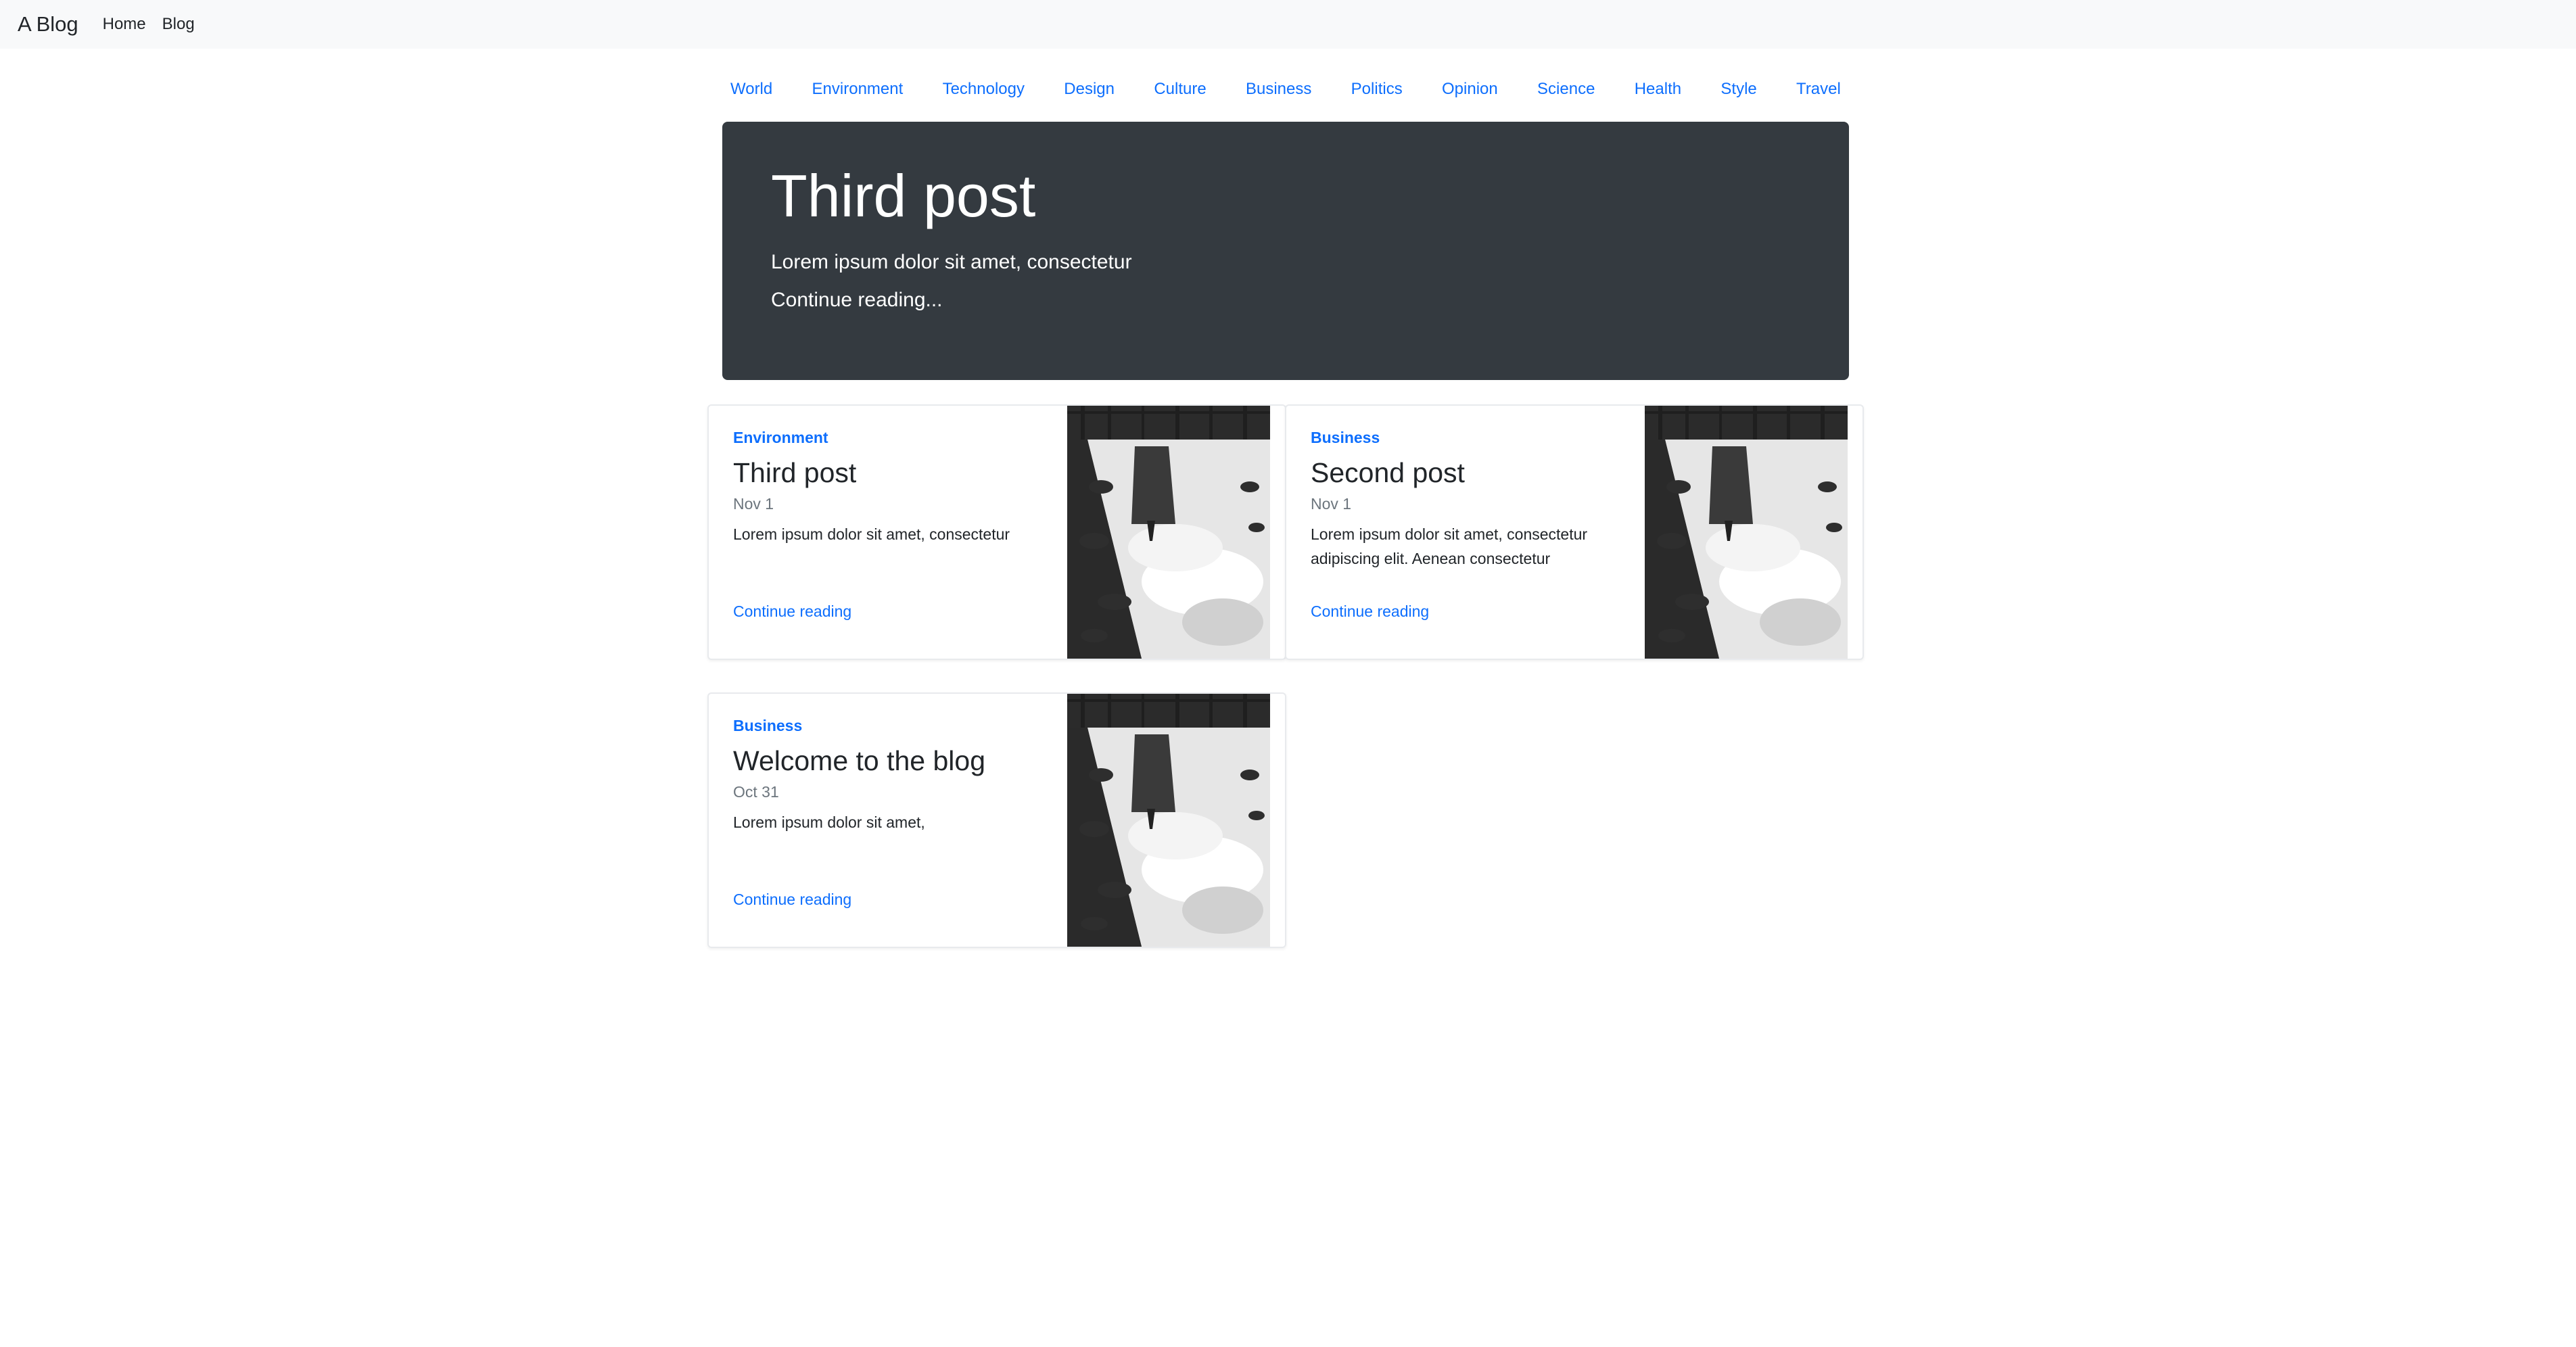 This screenshot has height=1347, width=2576. What do you see at coordinates (1658, 89) in the screenshot?
I see `category-link-health: Health` at bounding box center [1658, 89].